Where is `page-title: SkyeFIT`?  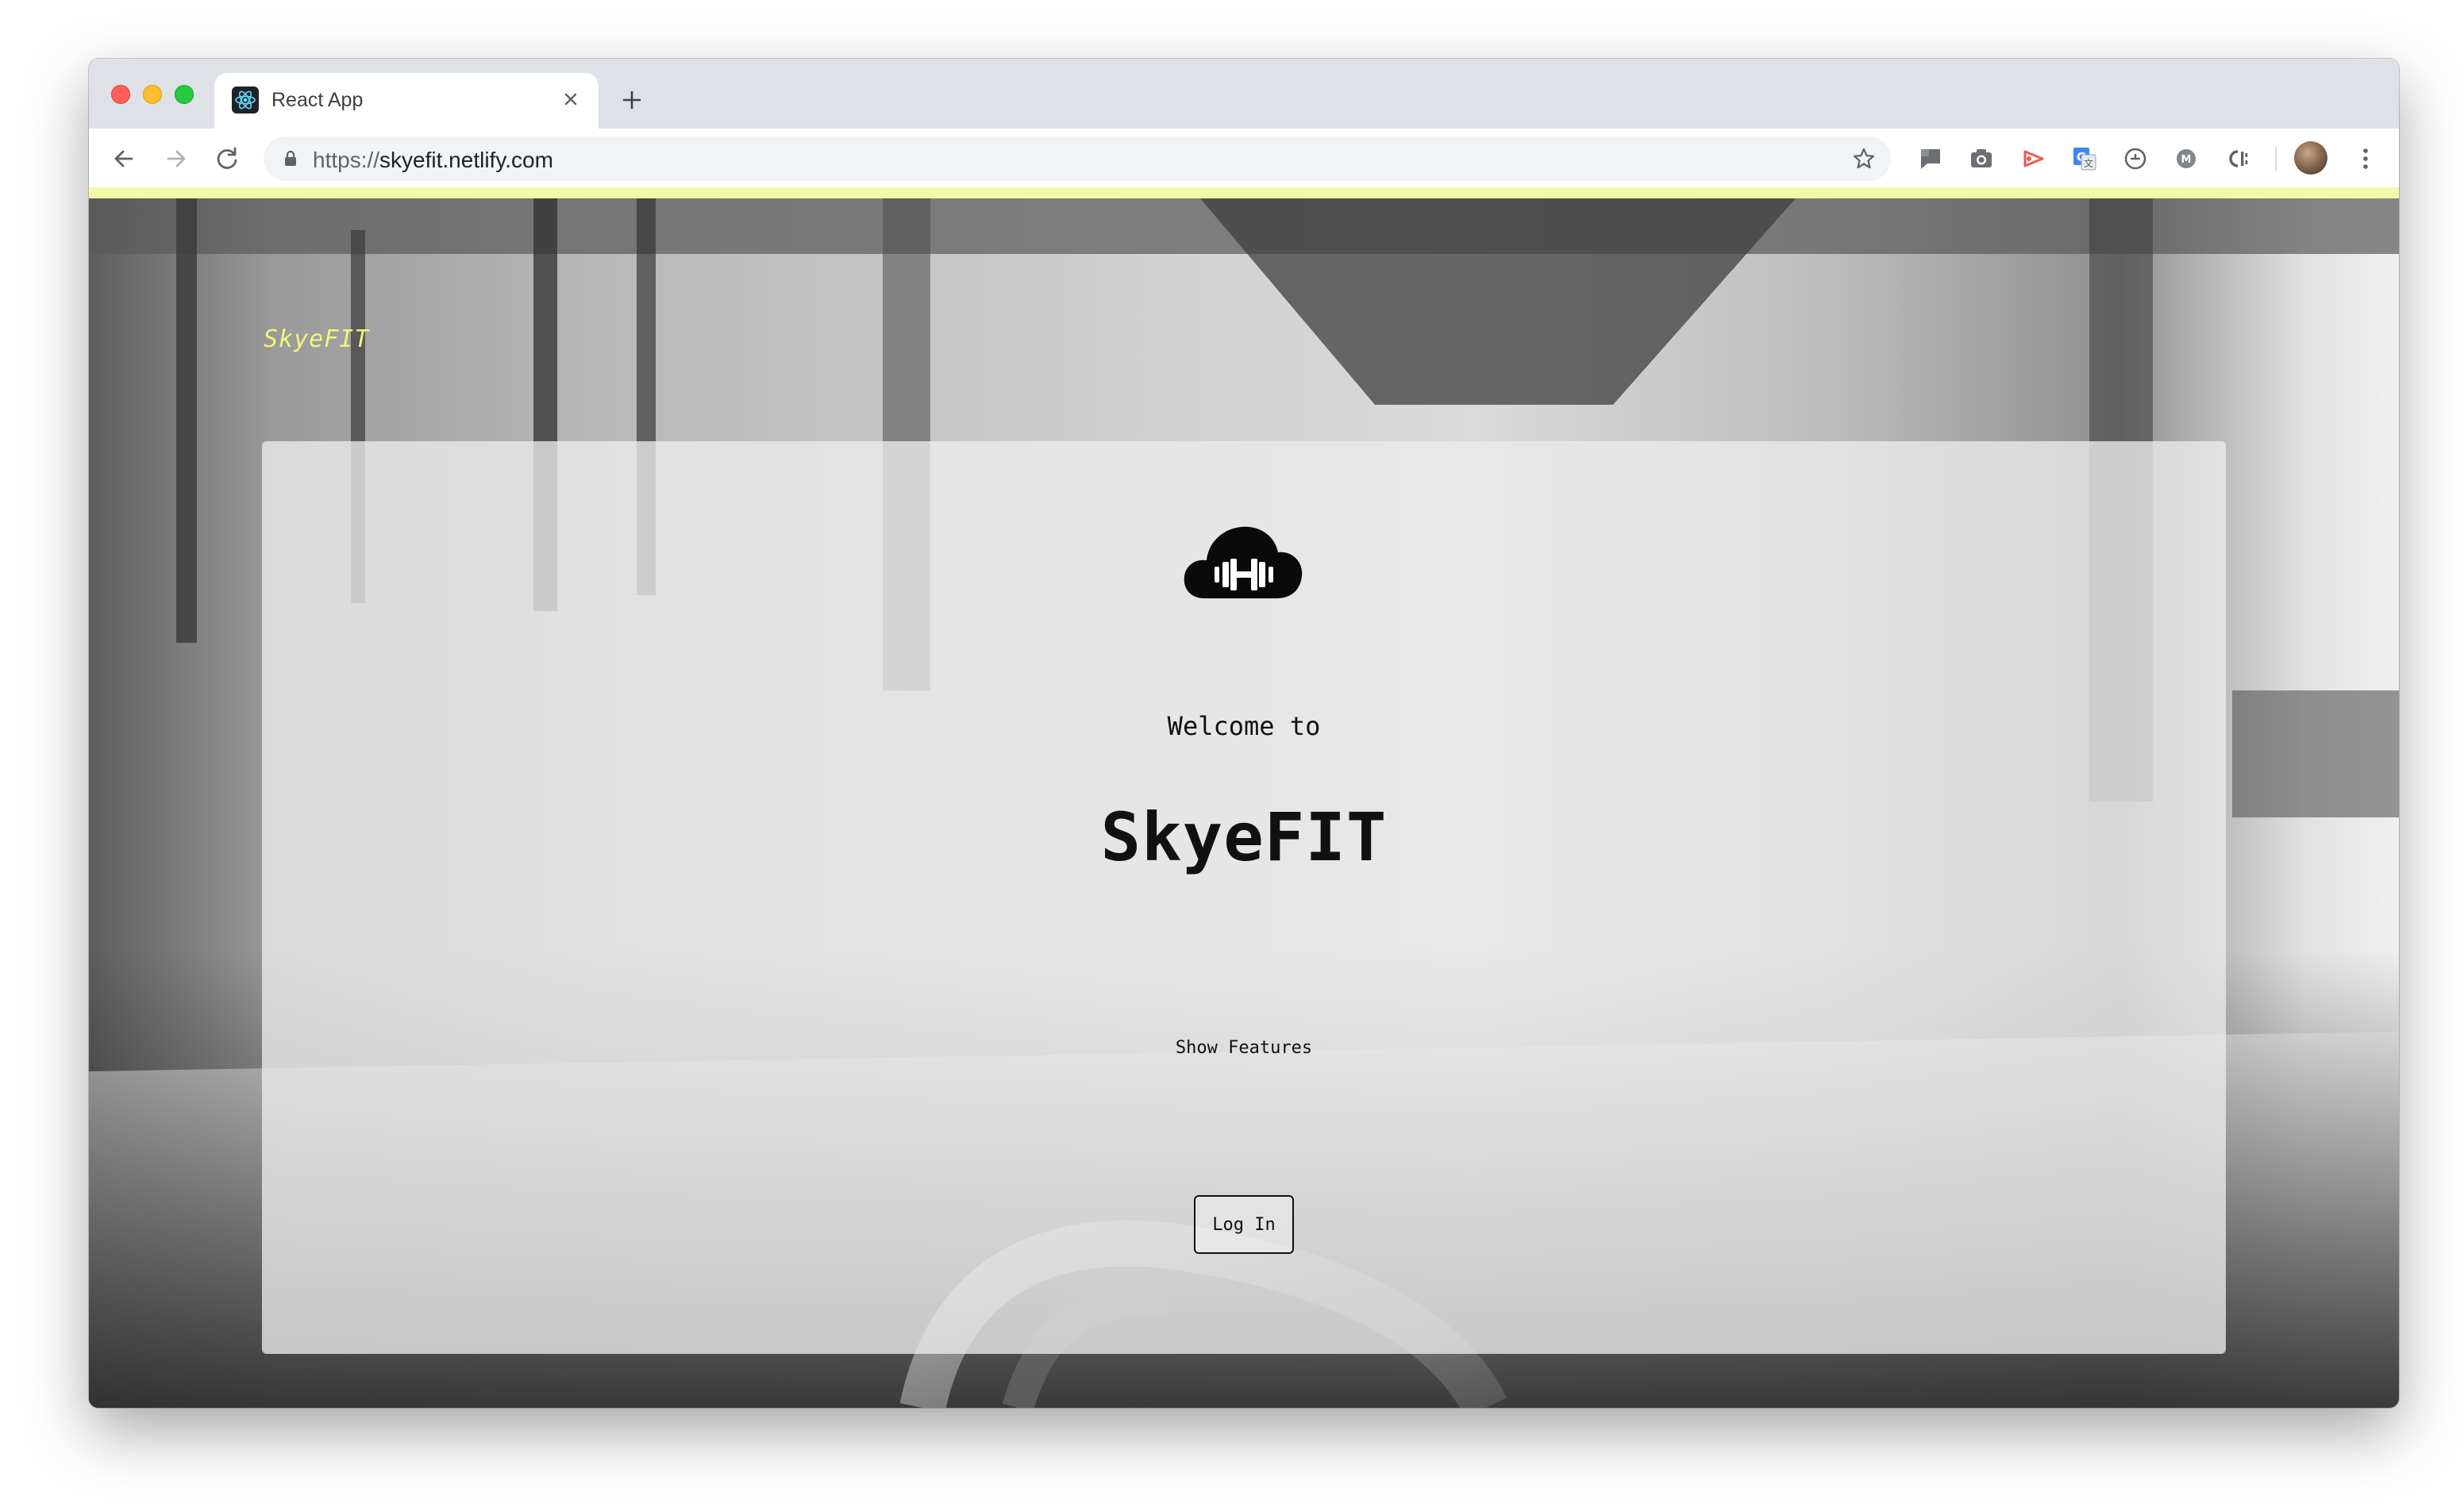 page-title: SkyeFIT is located at coordinates (1244, 837).